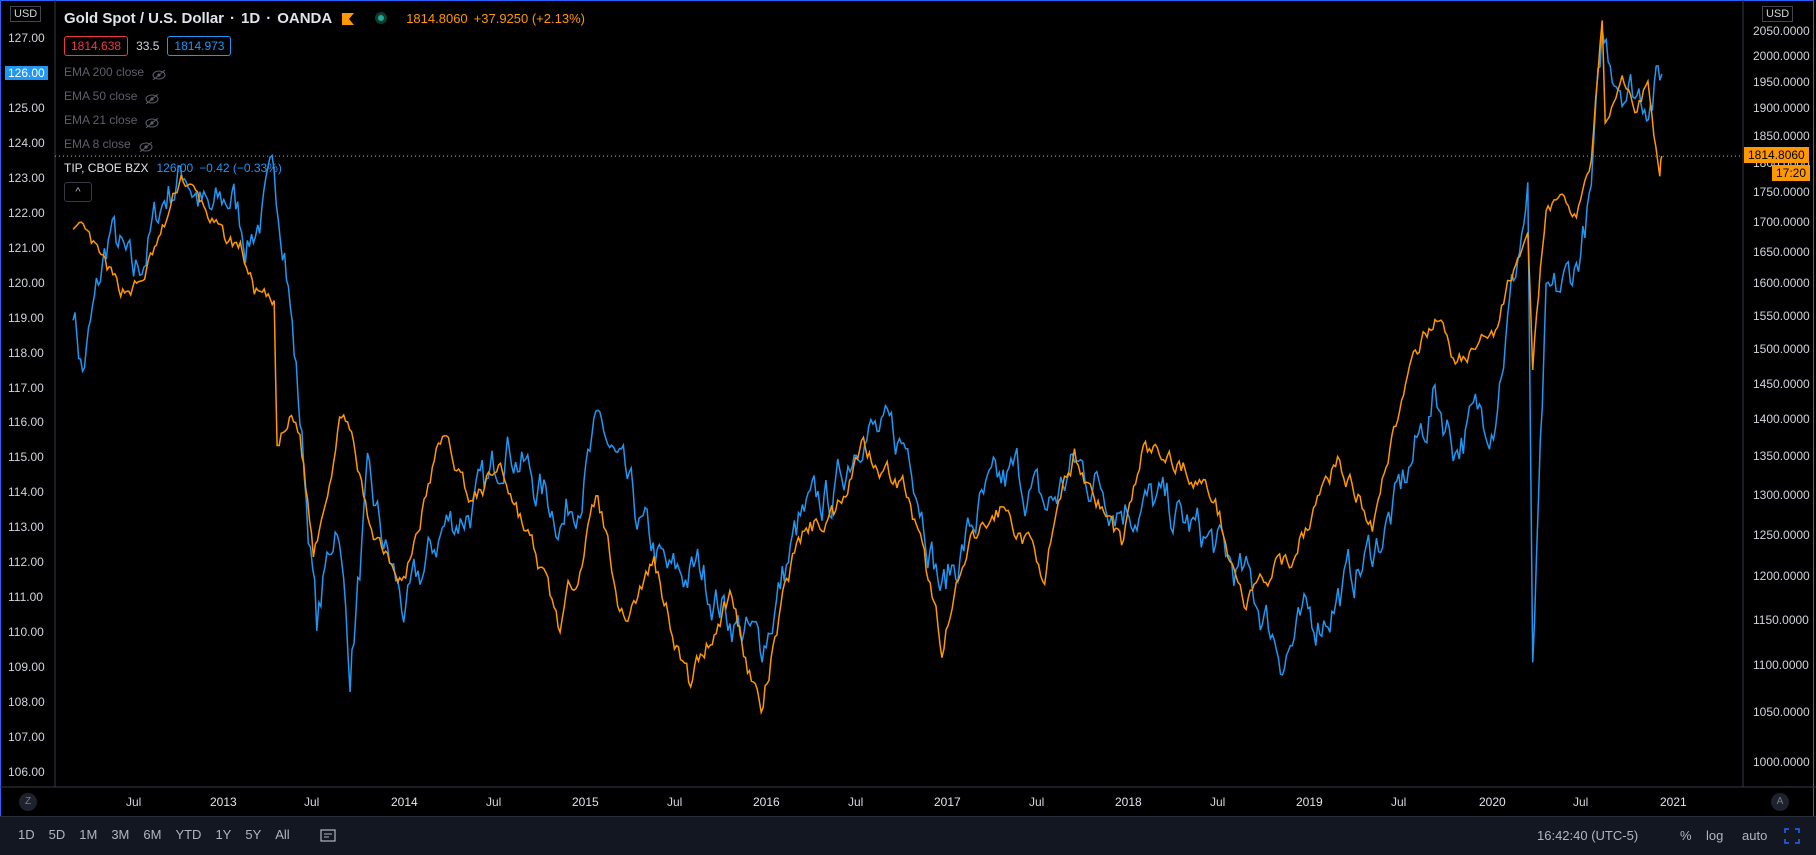 Image resolution: width=1816 pixels, height=855 pixels. Describe the element at coordinates (26, 387) in the screenshot. I see `left-axis-tick: 117.00` at that location.